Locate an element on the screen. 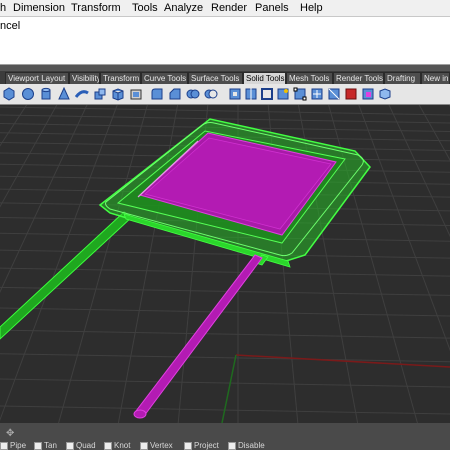 This screenshot has width=450, height=450. boolean-intersection-icon is located at coordinates (235, 94).